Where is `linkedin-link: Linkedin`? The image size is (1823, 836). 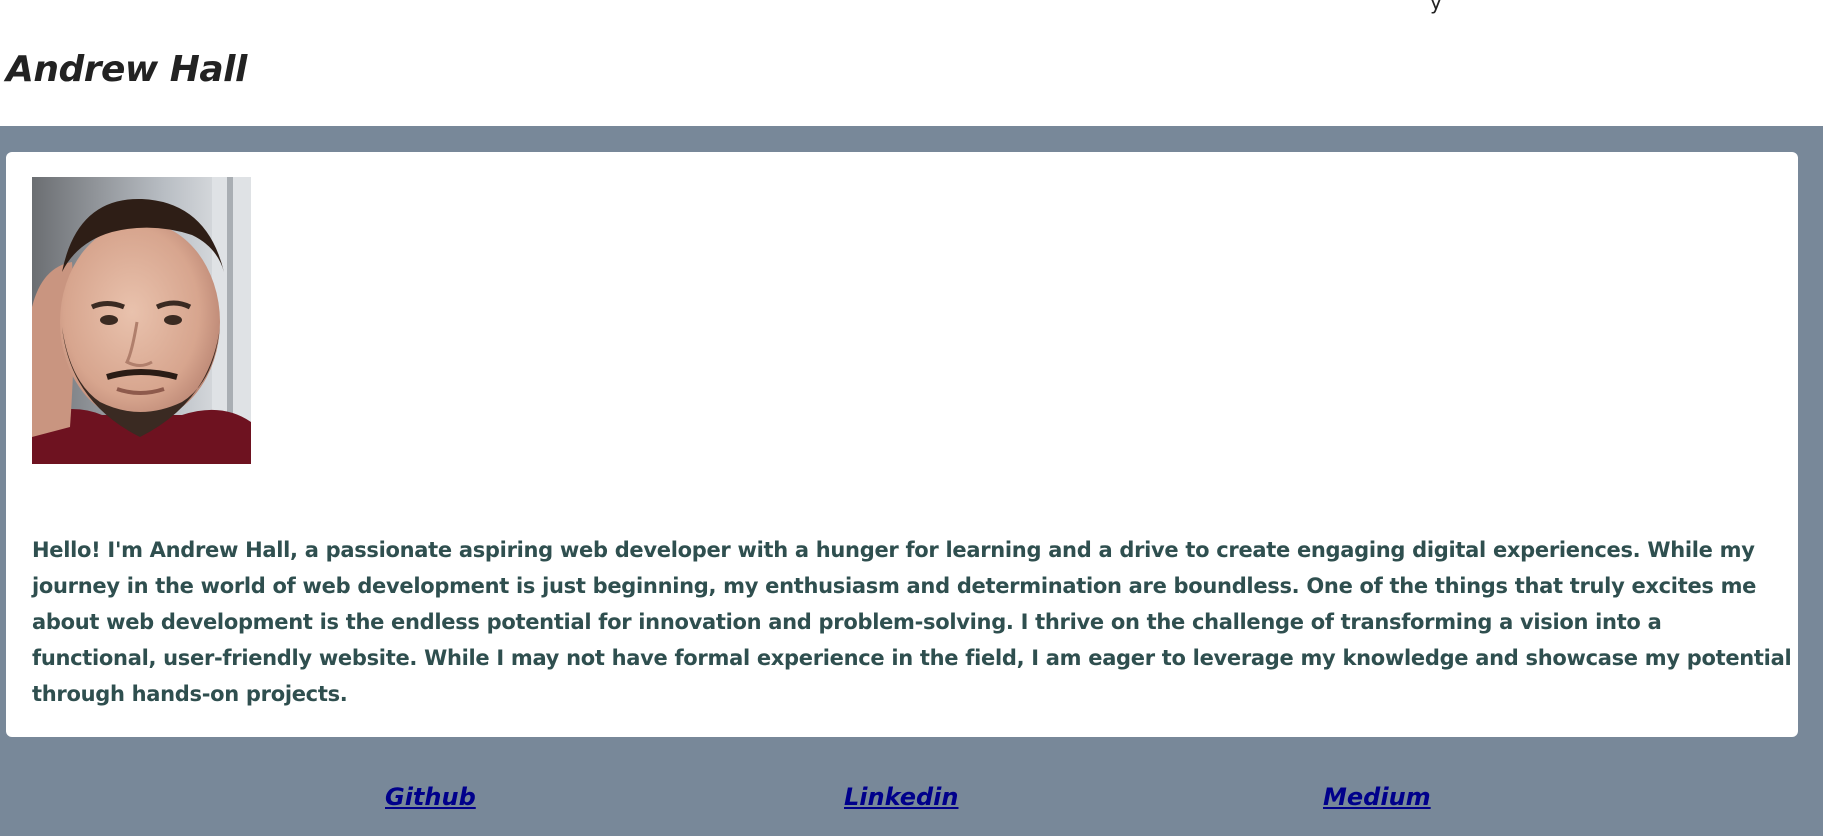
linkedin-link: Linkedin is located at coordinates (901, 797).